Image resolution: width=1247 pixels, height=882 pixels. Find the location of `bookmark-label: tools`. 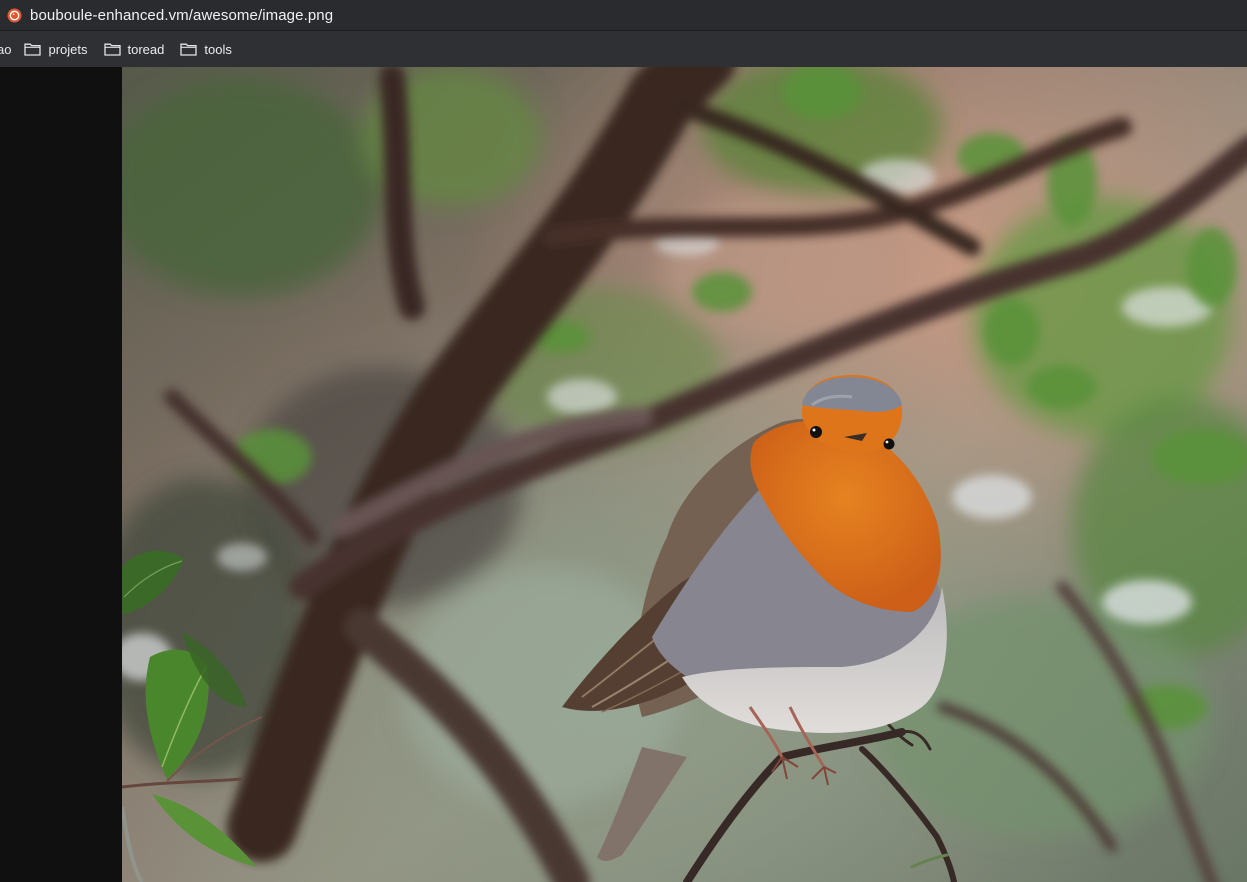

bookmark-label: tools is located at coordinates (218, 49).